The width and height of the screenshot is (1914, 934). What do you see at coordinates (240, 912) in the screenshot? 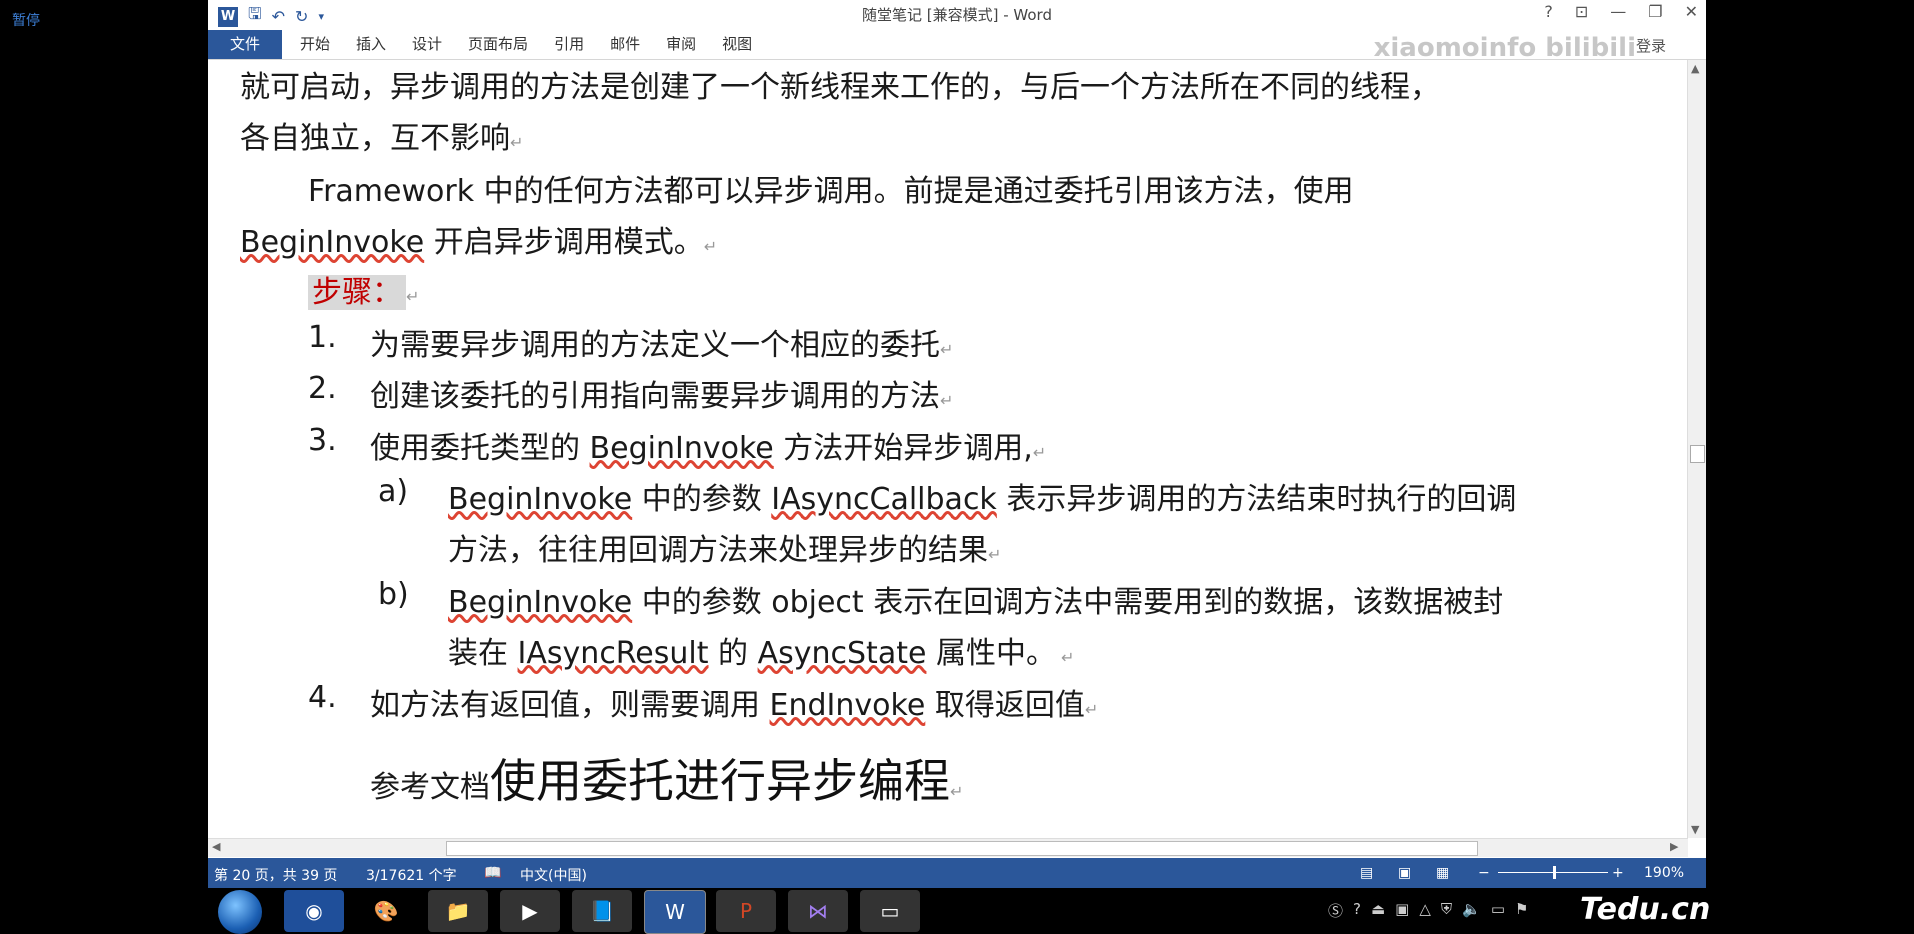
I see `start-button` at bounding box center [240, 912].